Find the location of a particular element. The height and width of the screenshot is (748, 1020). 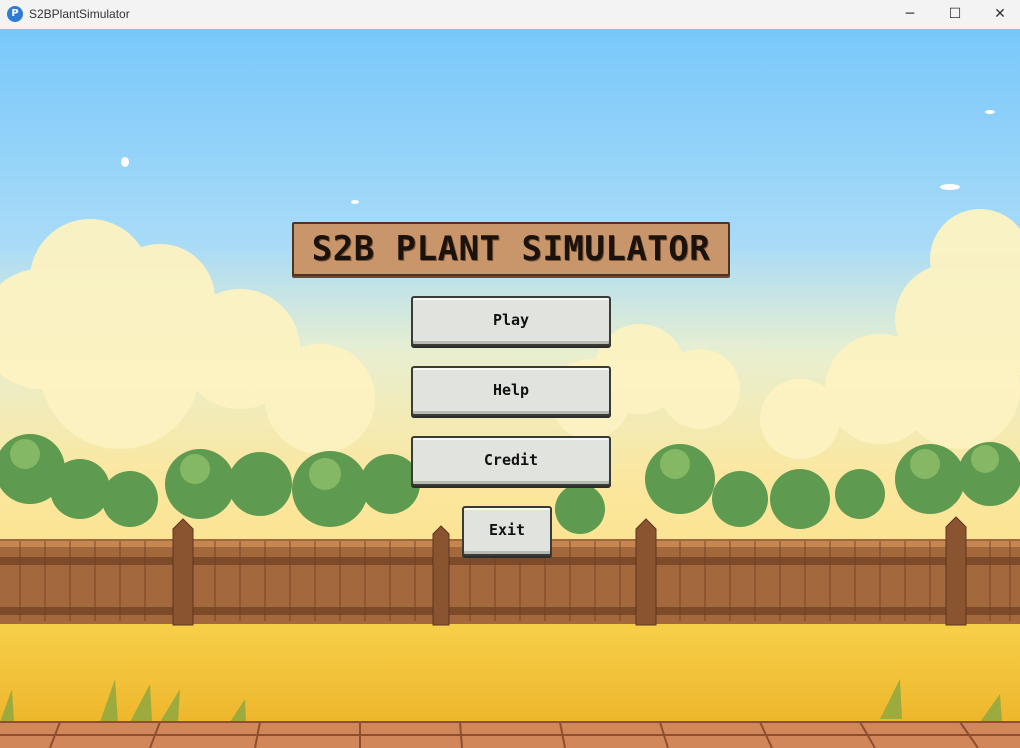

minimize-button: ─ is located at coordinates (910, 14).